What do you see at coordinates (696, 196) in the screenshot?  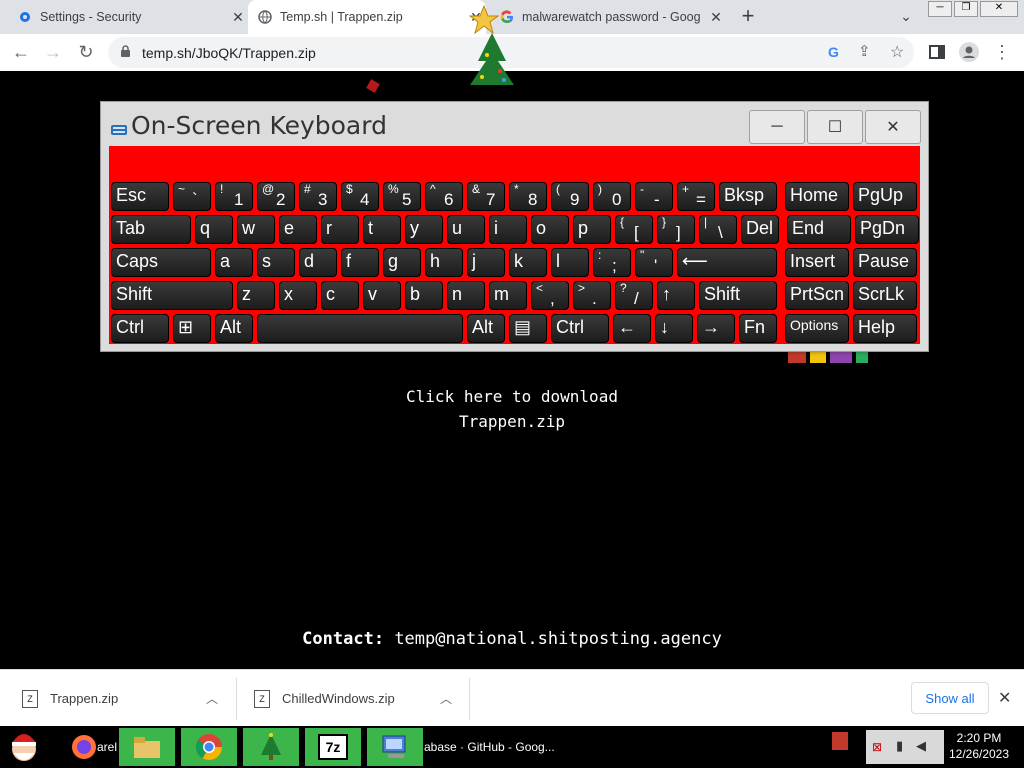 I see `key--: + =` at bounding box center [696, 196].